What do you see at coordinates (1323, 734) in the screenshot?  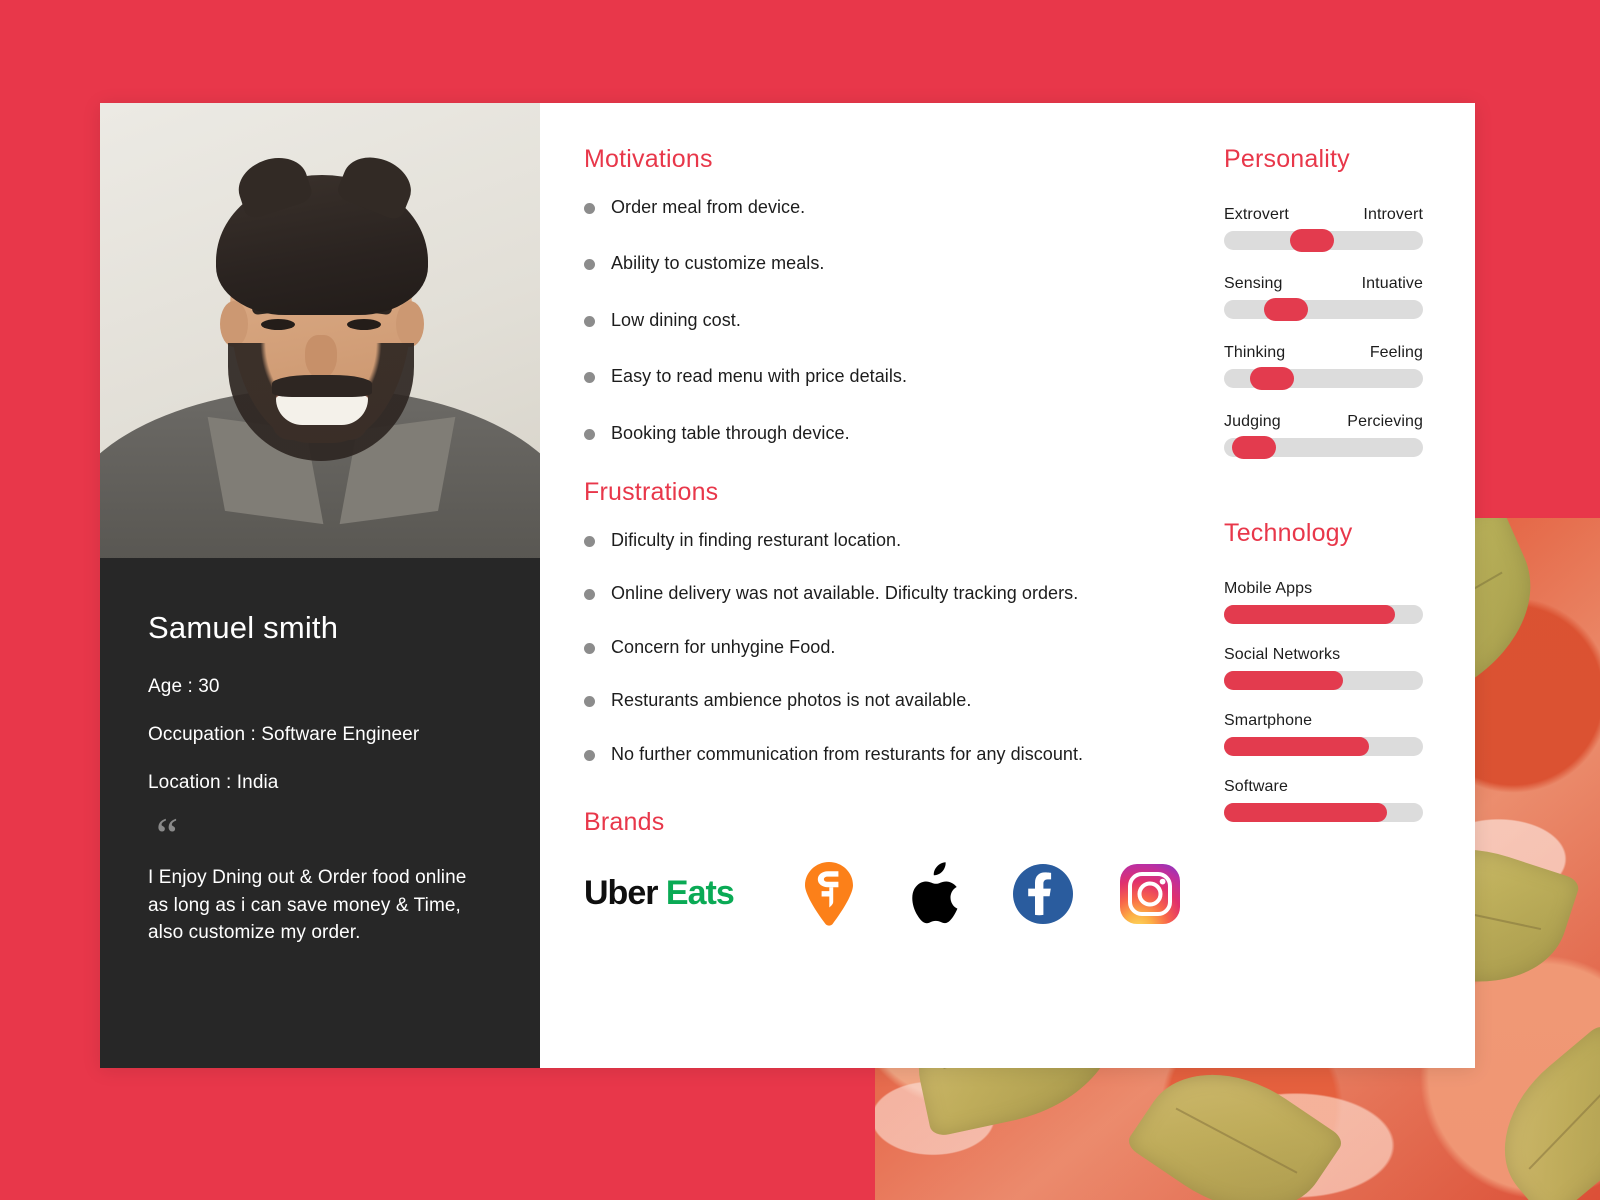 I see `technology-bar-smartphone: Smartphone` at bounding box center [1323, 734].